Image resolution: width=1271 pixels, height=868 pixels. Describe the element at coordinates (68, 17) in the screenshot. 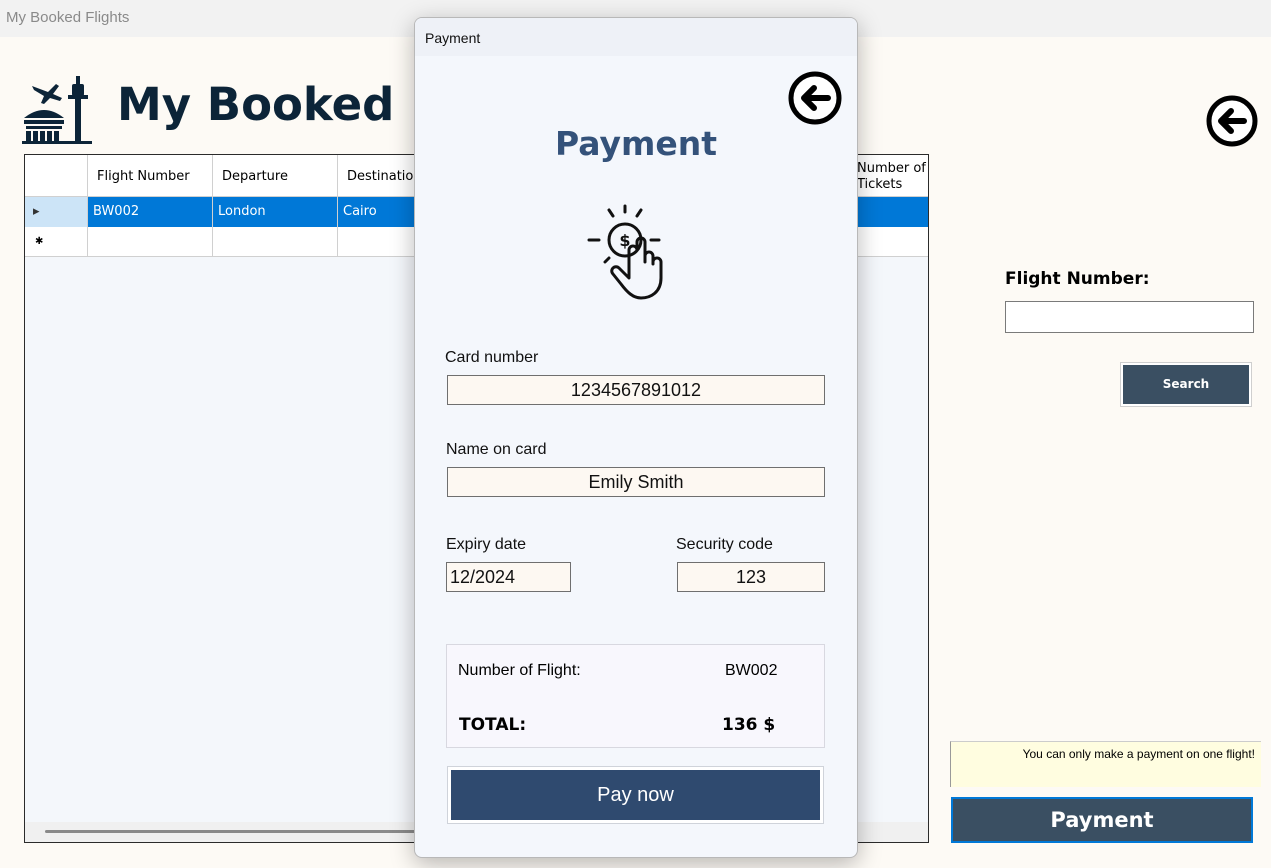

I see `main-window-title: My Booked Flights` at that location.